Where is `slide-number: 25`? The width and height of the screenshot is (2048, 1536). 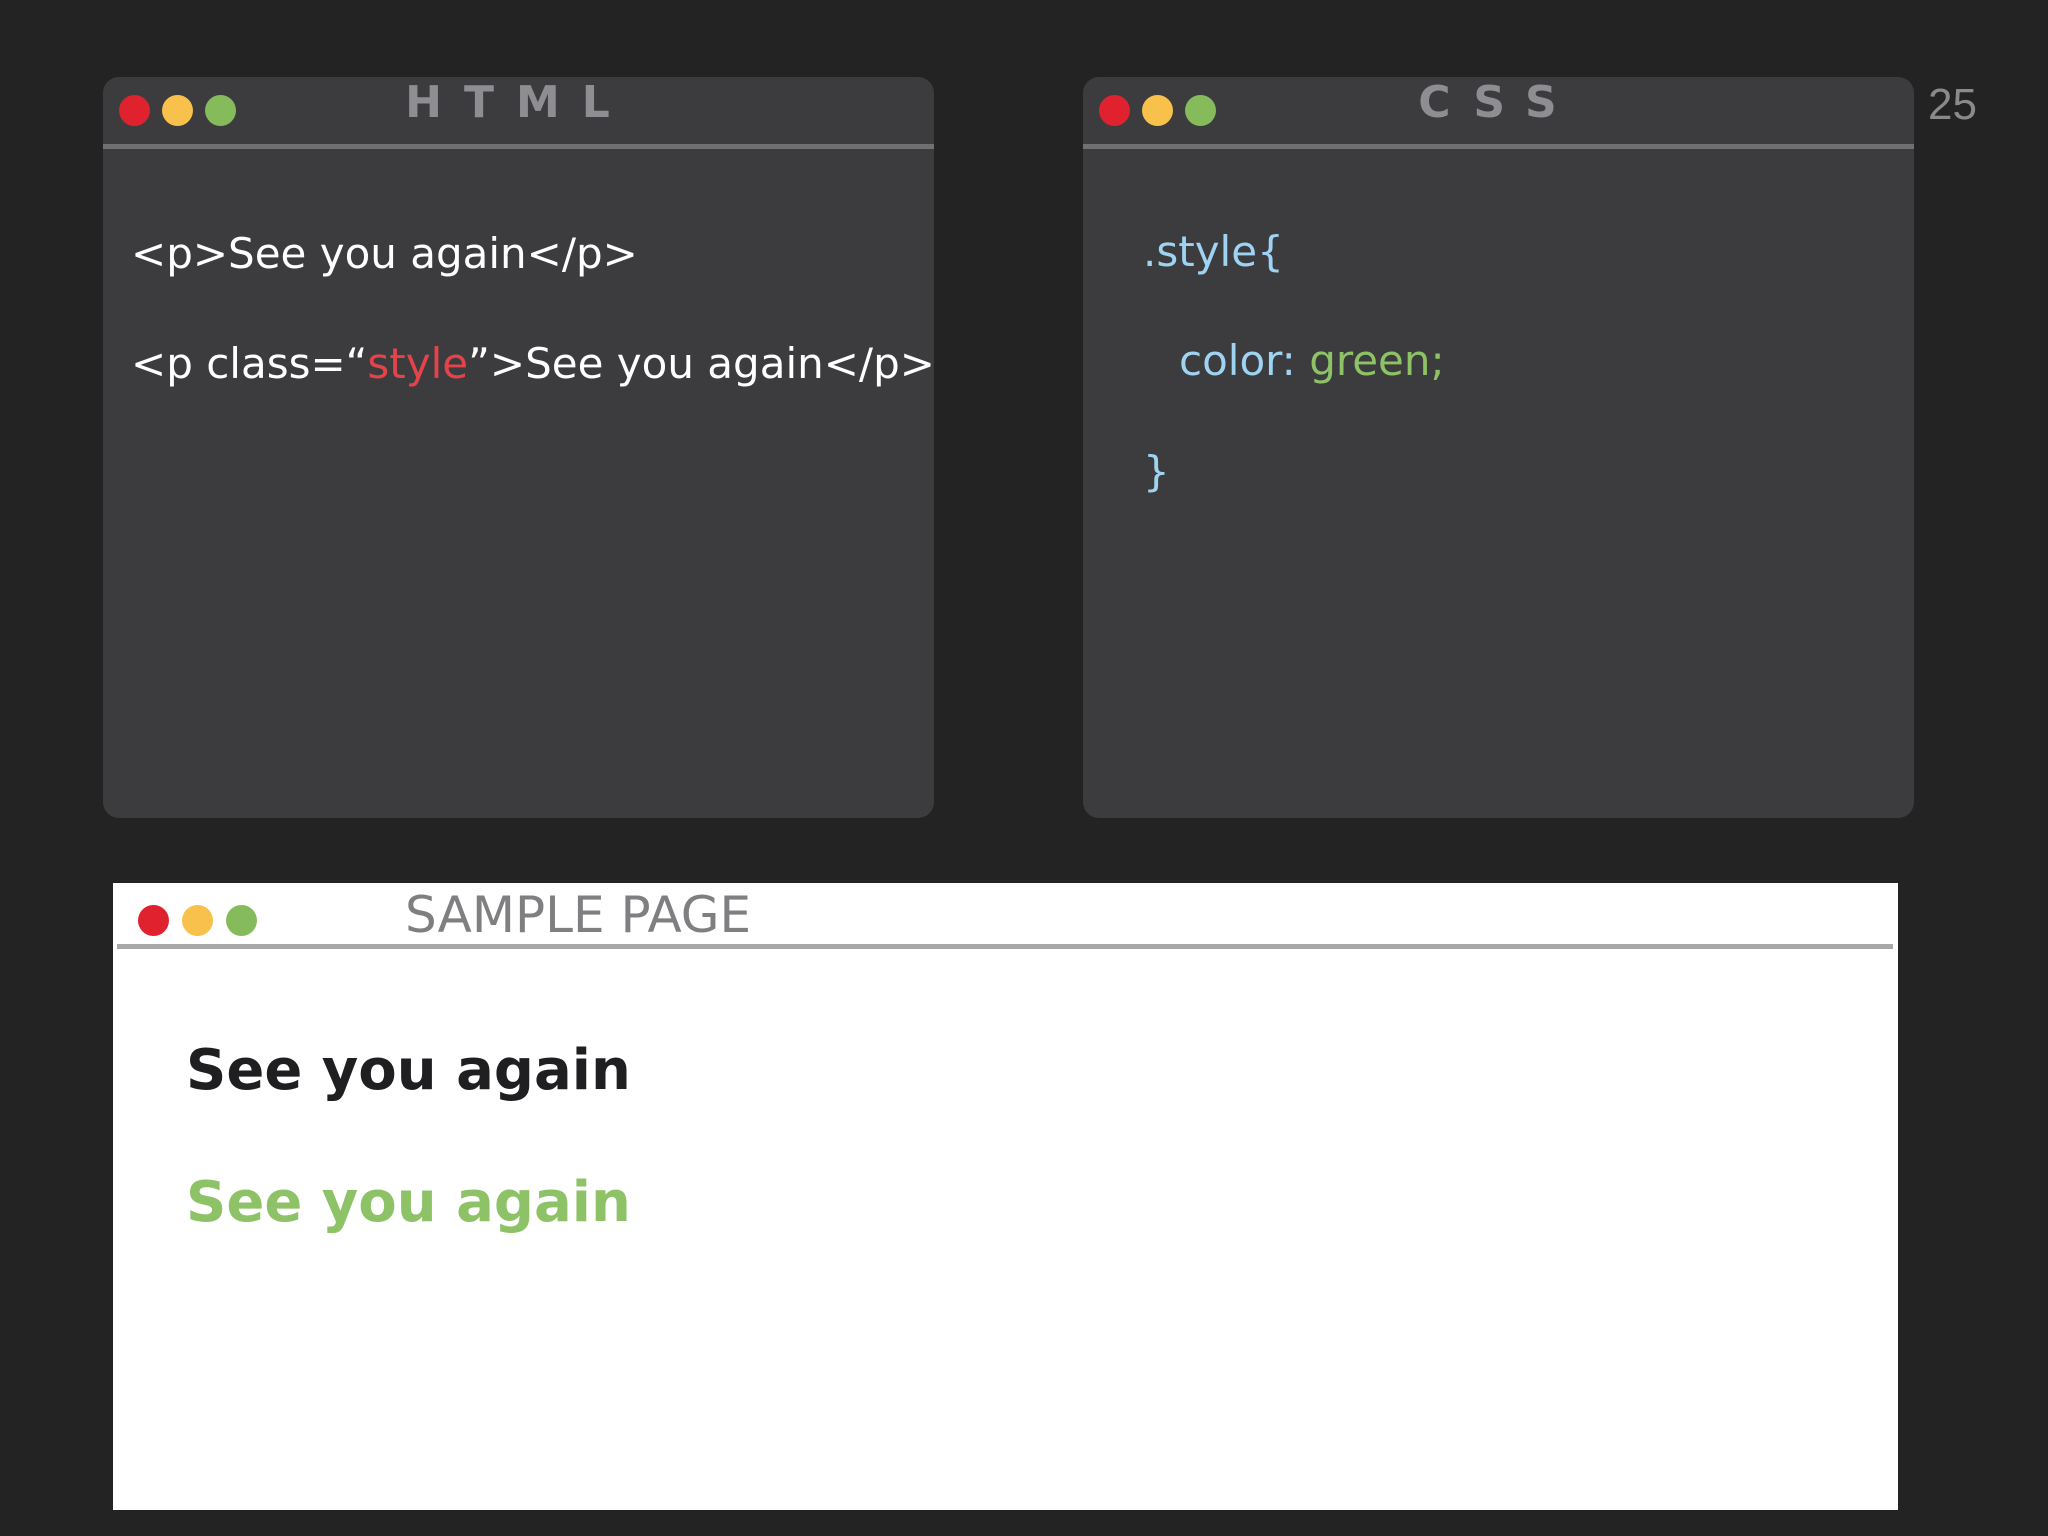
slide-number: 25 is located at coordinates (1952, 104).